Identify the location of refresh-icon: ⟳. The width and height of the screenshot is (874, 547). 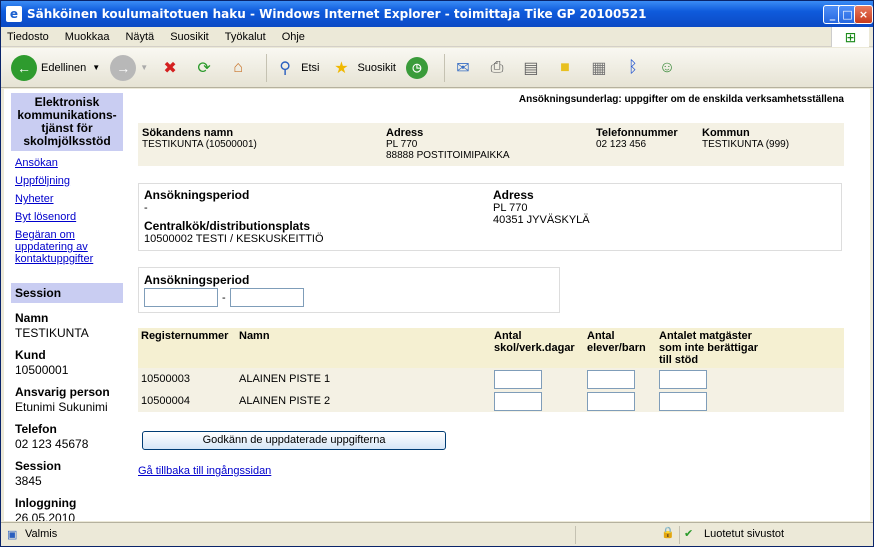
(204, 68).